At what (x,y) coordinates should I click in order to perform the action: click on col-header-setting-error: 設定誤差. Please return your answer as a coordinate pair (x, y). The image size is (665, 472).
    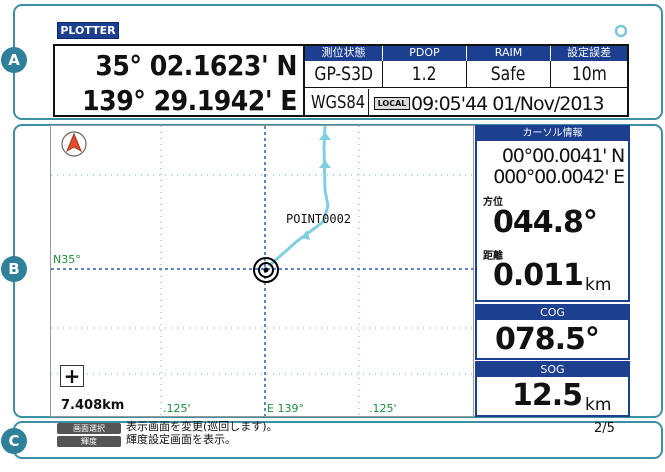
    Looking at the image, I should click on (589, 53).